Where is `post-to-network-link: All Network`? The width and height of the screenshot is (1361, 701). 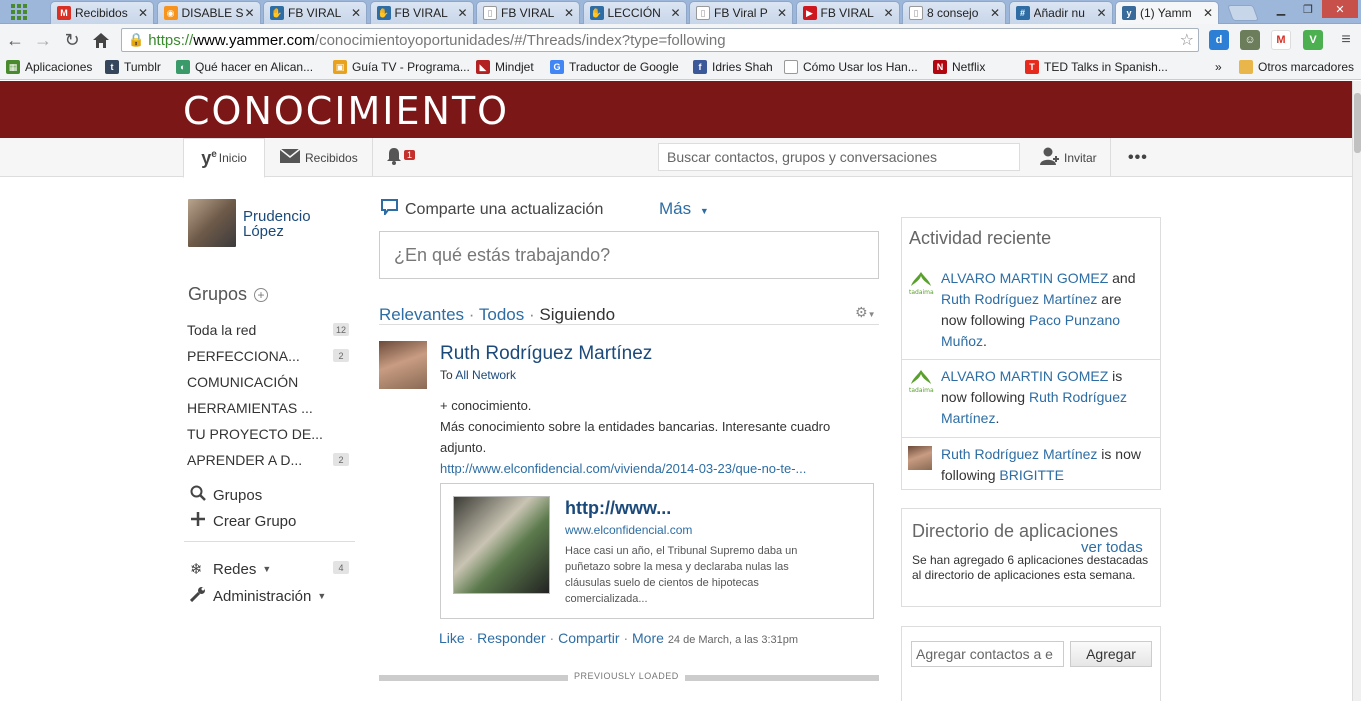
post-to-network-link: All Network is located at coordinates (485, 375).